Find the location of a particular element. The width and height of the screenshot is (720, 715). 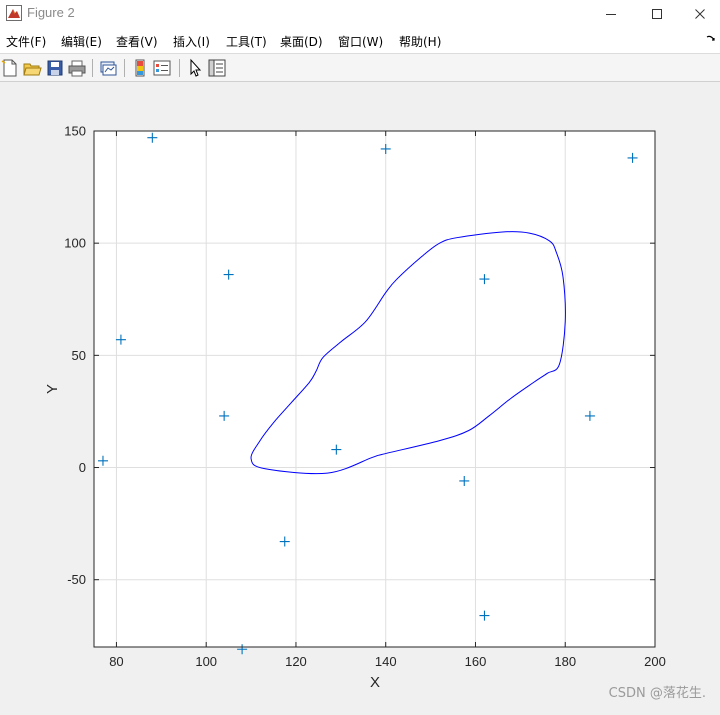

figure-toolbar is located at coordinates (360, 68).